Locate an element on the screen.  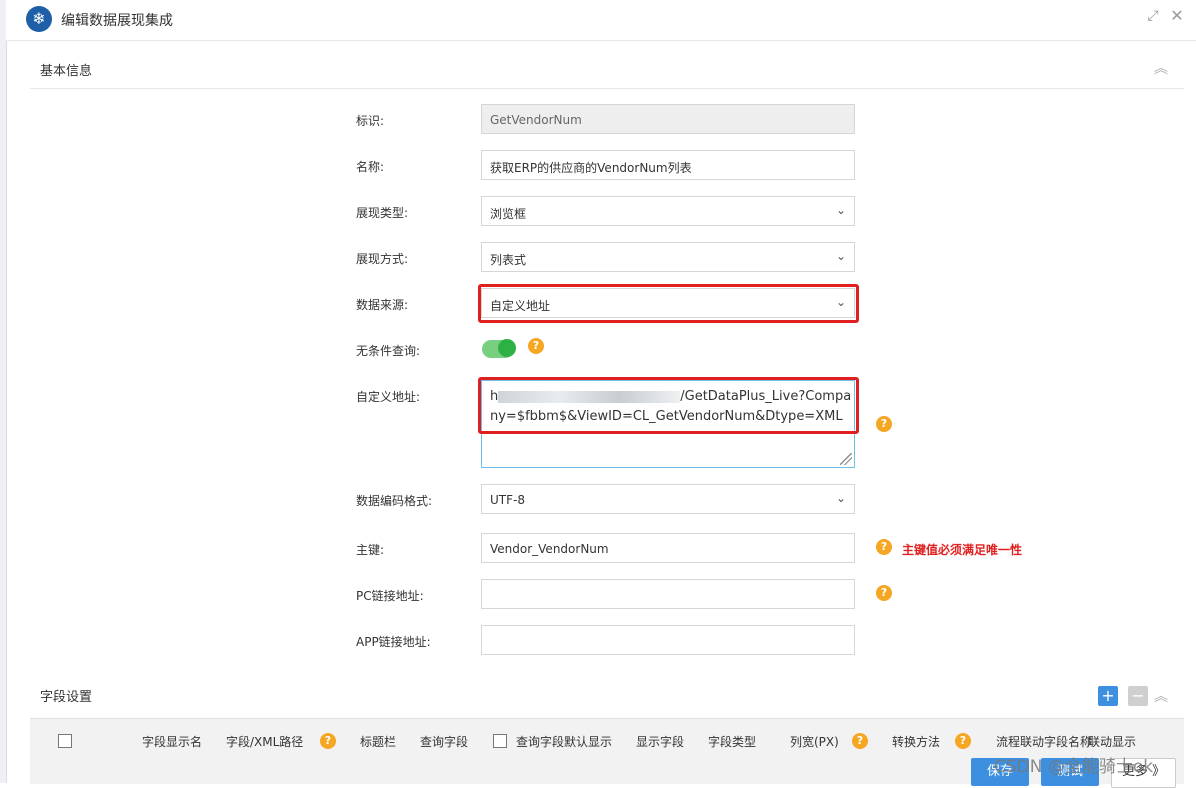
row-id: 标识: GetVendorNum is located at coordinates (598, 120).